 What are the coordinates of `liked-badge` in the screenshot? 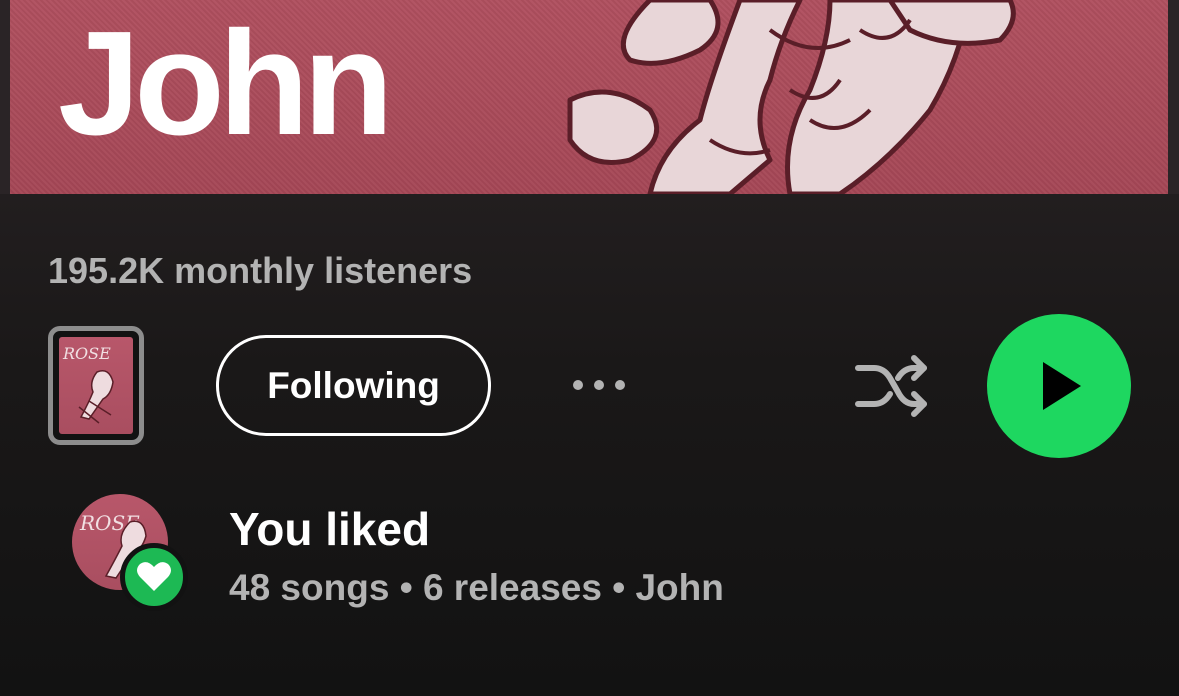 It's located at (154, 577).